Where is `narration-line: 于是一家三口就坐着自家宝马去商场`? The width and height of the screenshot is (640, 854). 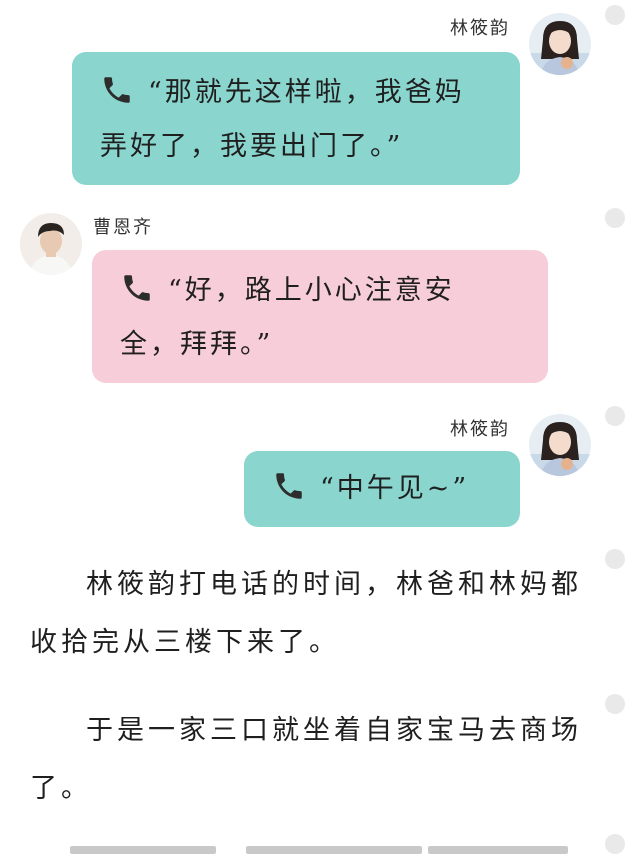
narration-line: 于是一家三口就坐着自家宝马去商场 is located at coordinates (334, 730).